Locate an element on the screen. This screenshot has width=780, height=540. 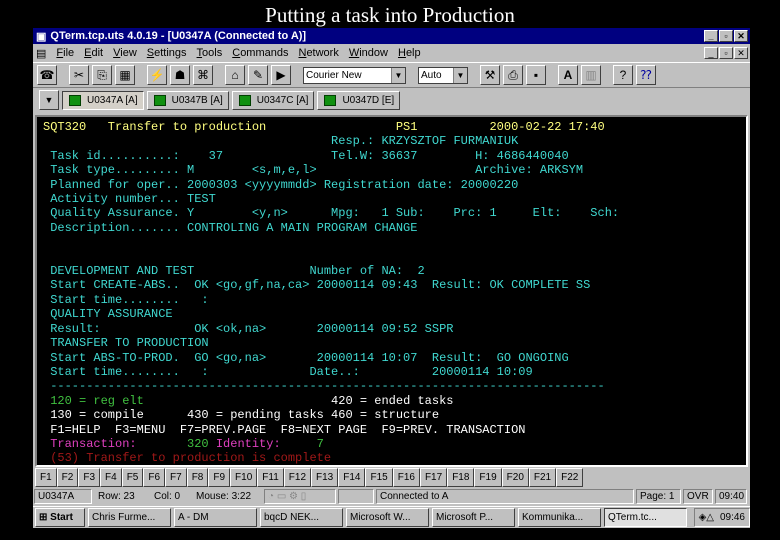
session-tab-d: U0347D [E] is located at coordinates (359, 100).